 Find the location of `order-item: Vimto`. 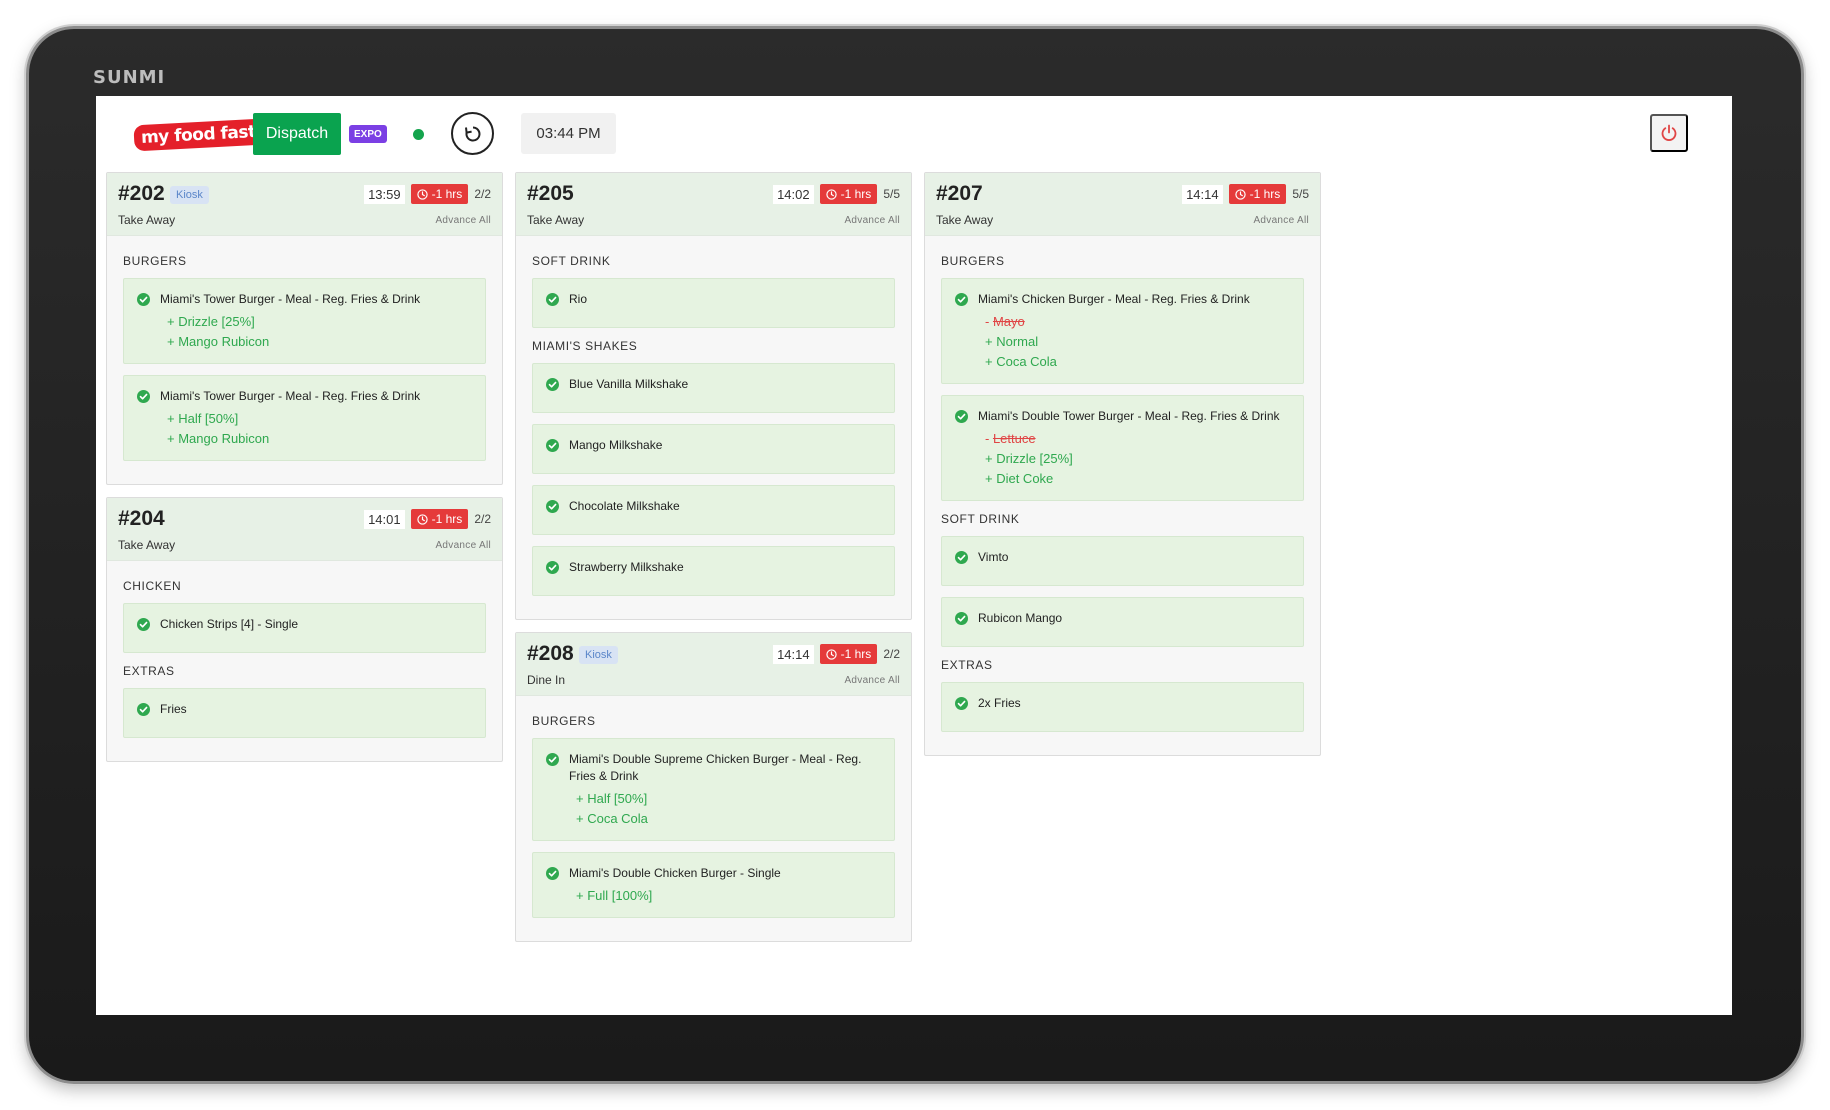

order-item: Vimto is located at coordinates (1122, 561).